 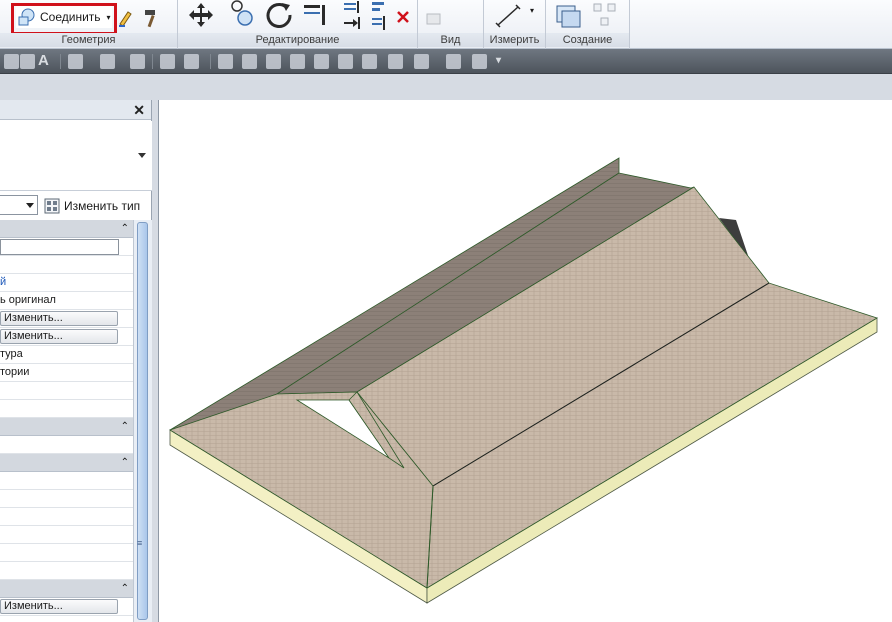 I want to click on mirror-icon, so click(x=379, y=23).